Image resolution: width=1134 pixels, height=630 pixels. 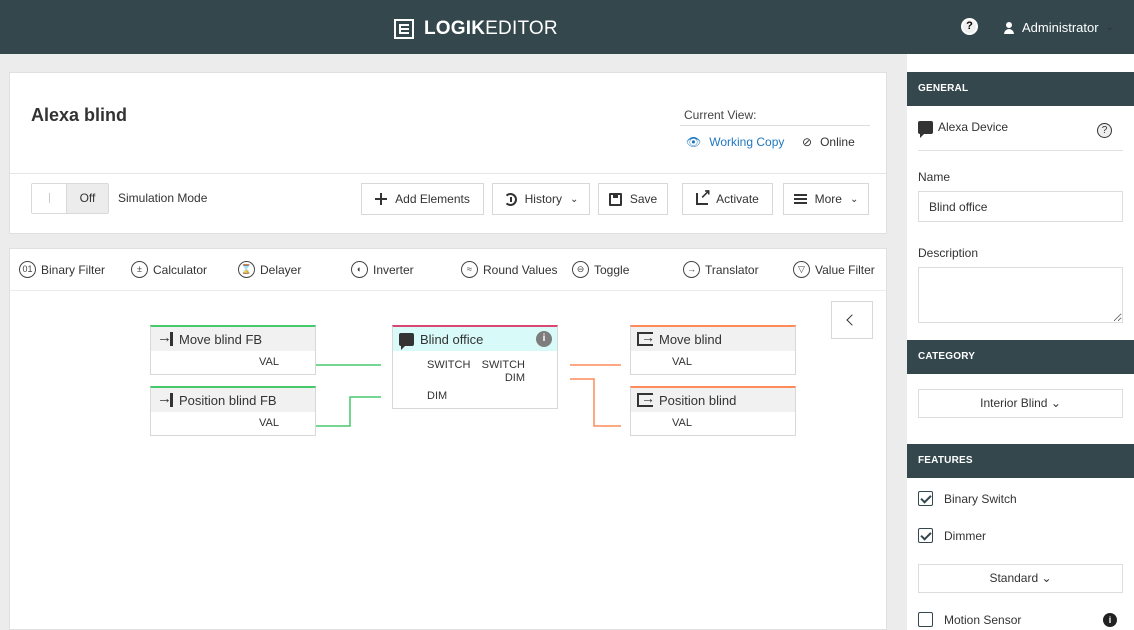 I want to click on dimmer-checkbox, so click(x=925, y=535).